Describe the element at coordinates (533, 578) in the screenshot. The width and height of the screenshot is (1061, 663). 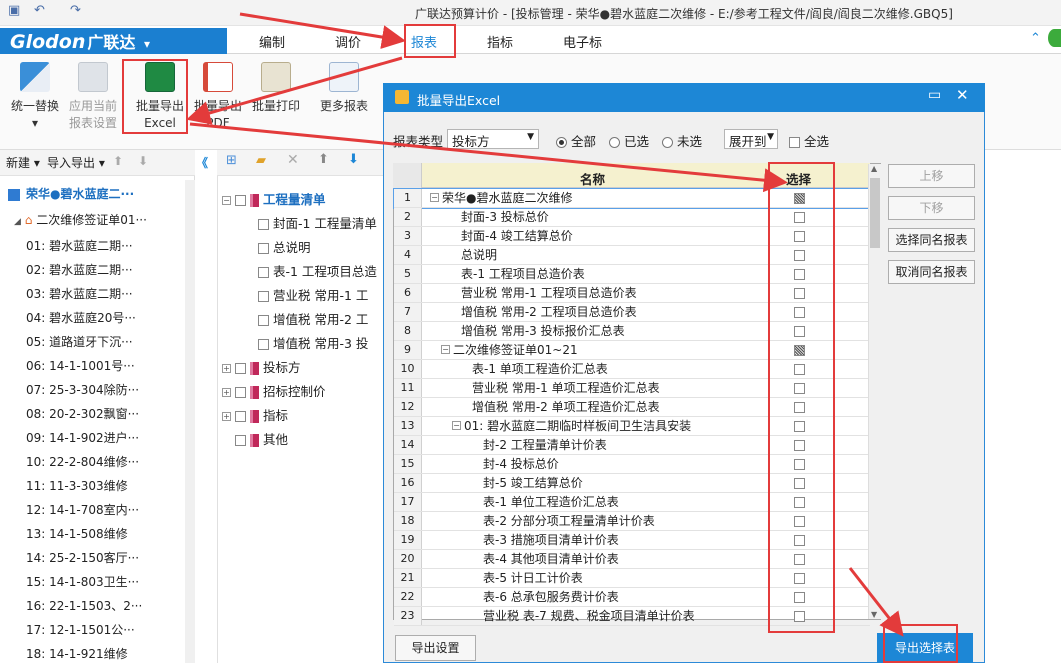
I see `report-name: 表-5 计日工计价表` at that location.